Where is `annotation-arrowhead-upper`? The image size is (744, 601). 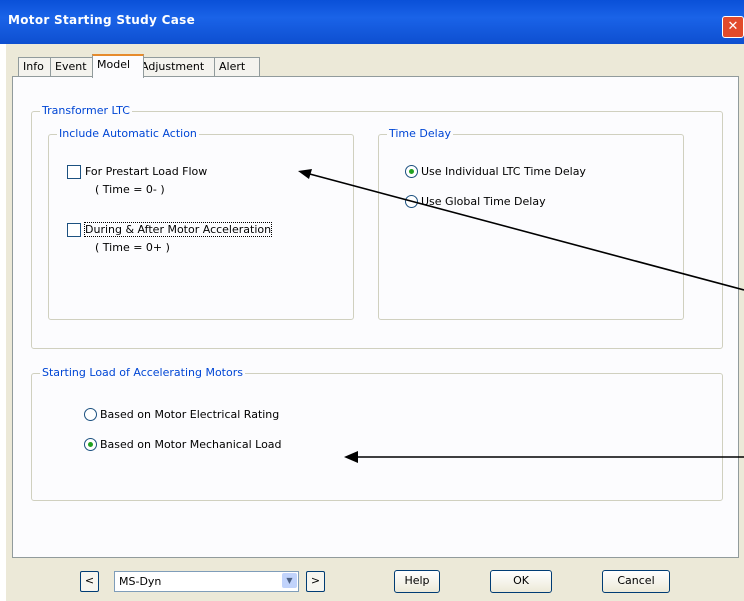 annotation-arrowhead-upper is located at coordinates (305, 174).